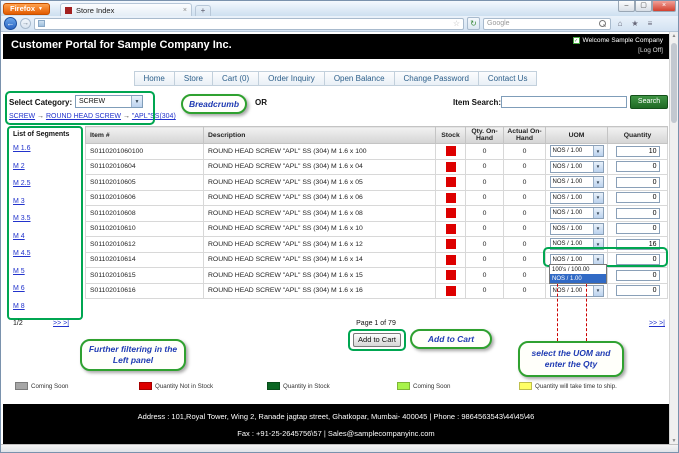 The width and height of the screenshot is (679, 453). I want to click on back-button: ←, so click(10, 23).